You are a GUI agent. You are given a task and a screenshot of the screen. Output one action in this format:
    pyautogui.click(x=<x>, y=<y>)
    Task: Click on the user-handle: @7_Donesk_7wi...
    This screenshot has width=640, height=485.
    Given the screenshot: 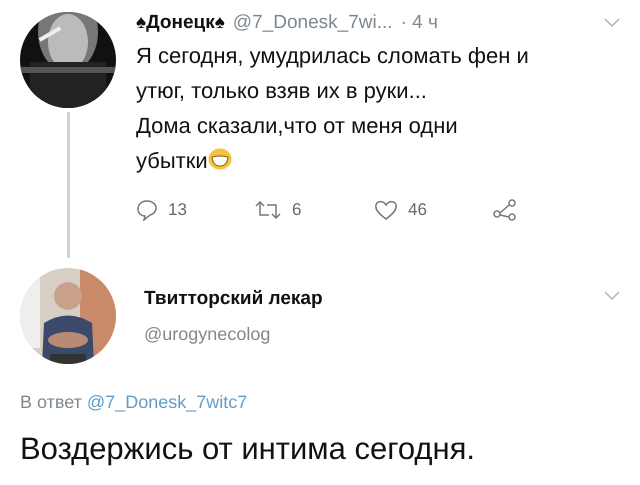 What is the action you would take?
    pyautogui.click(x=312, y=23)
    